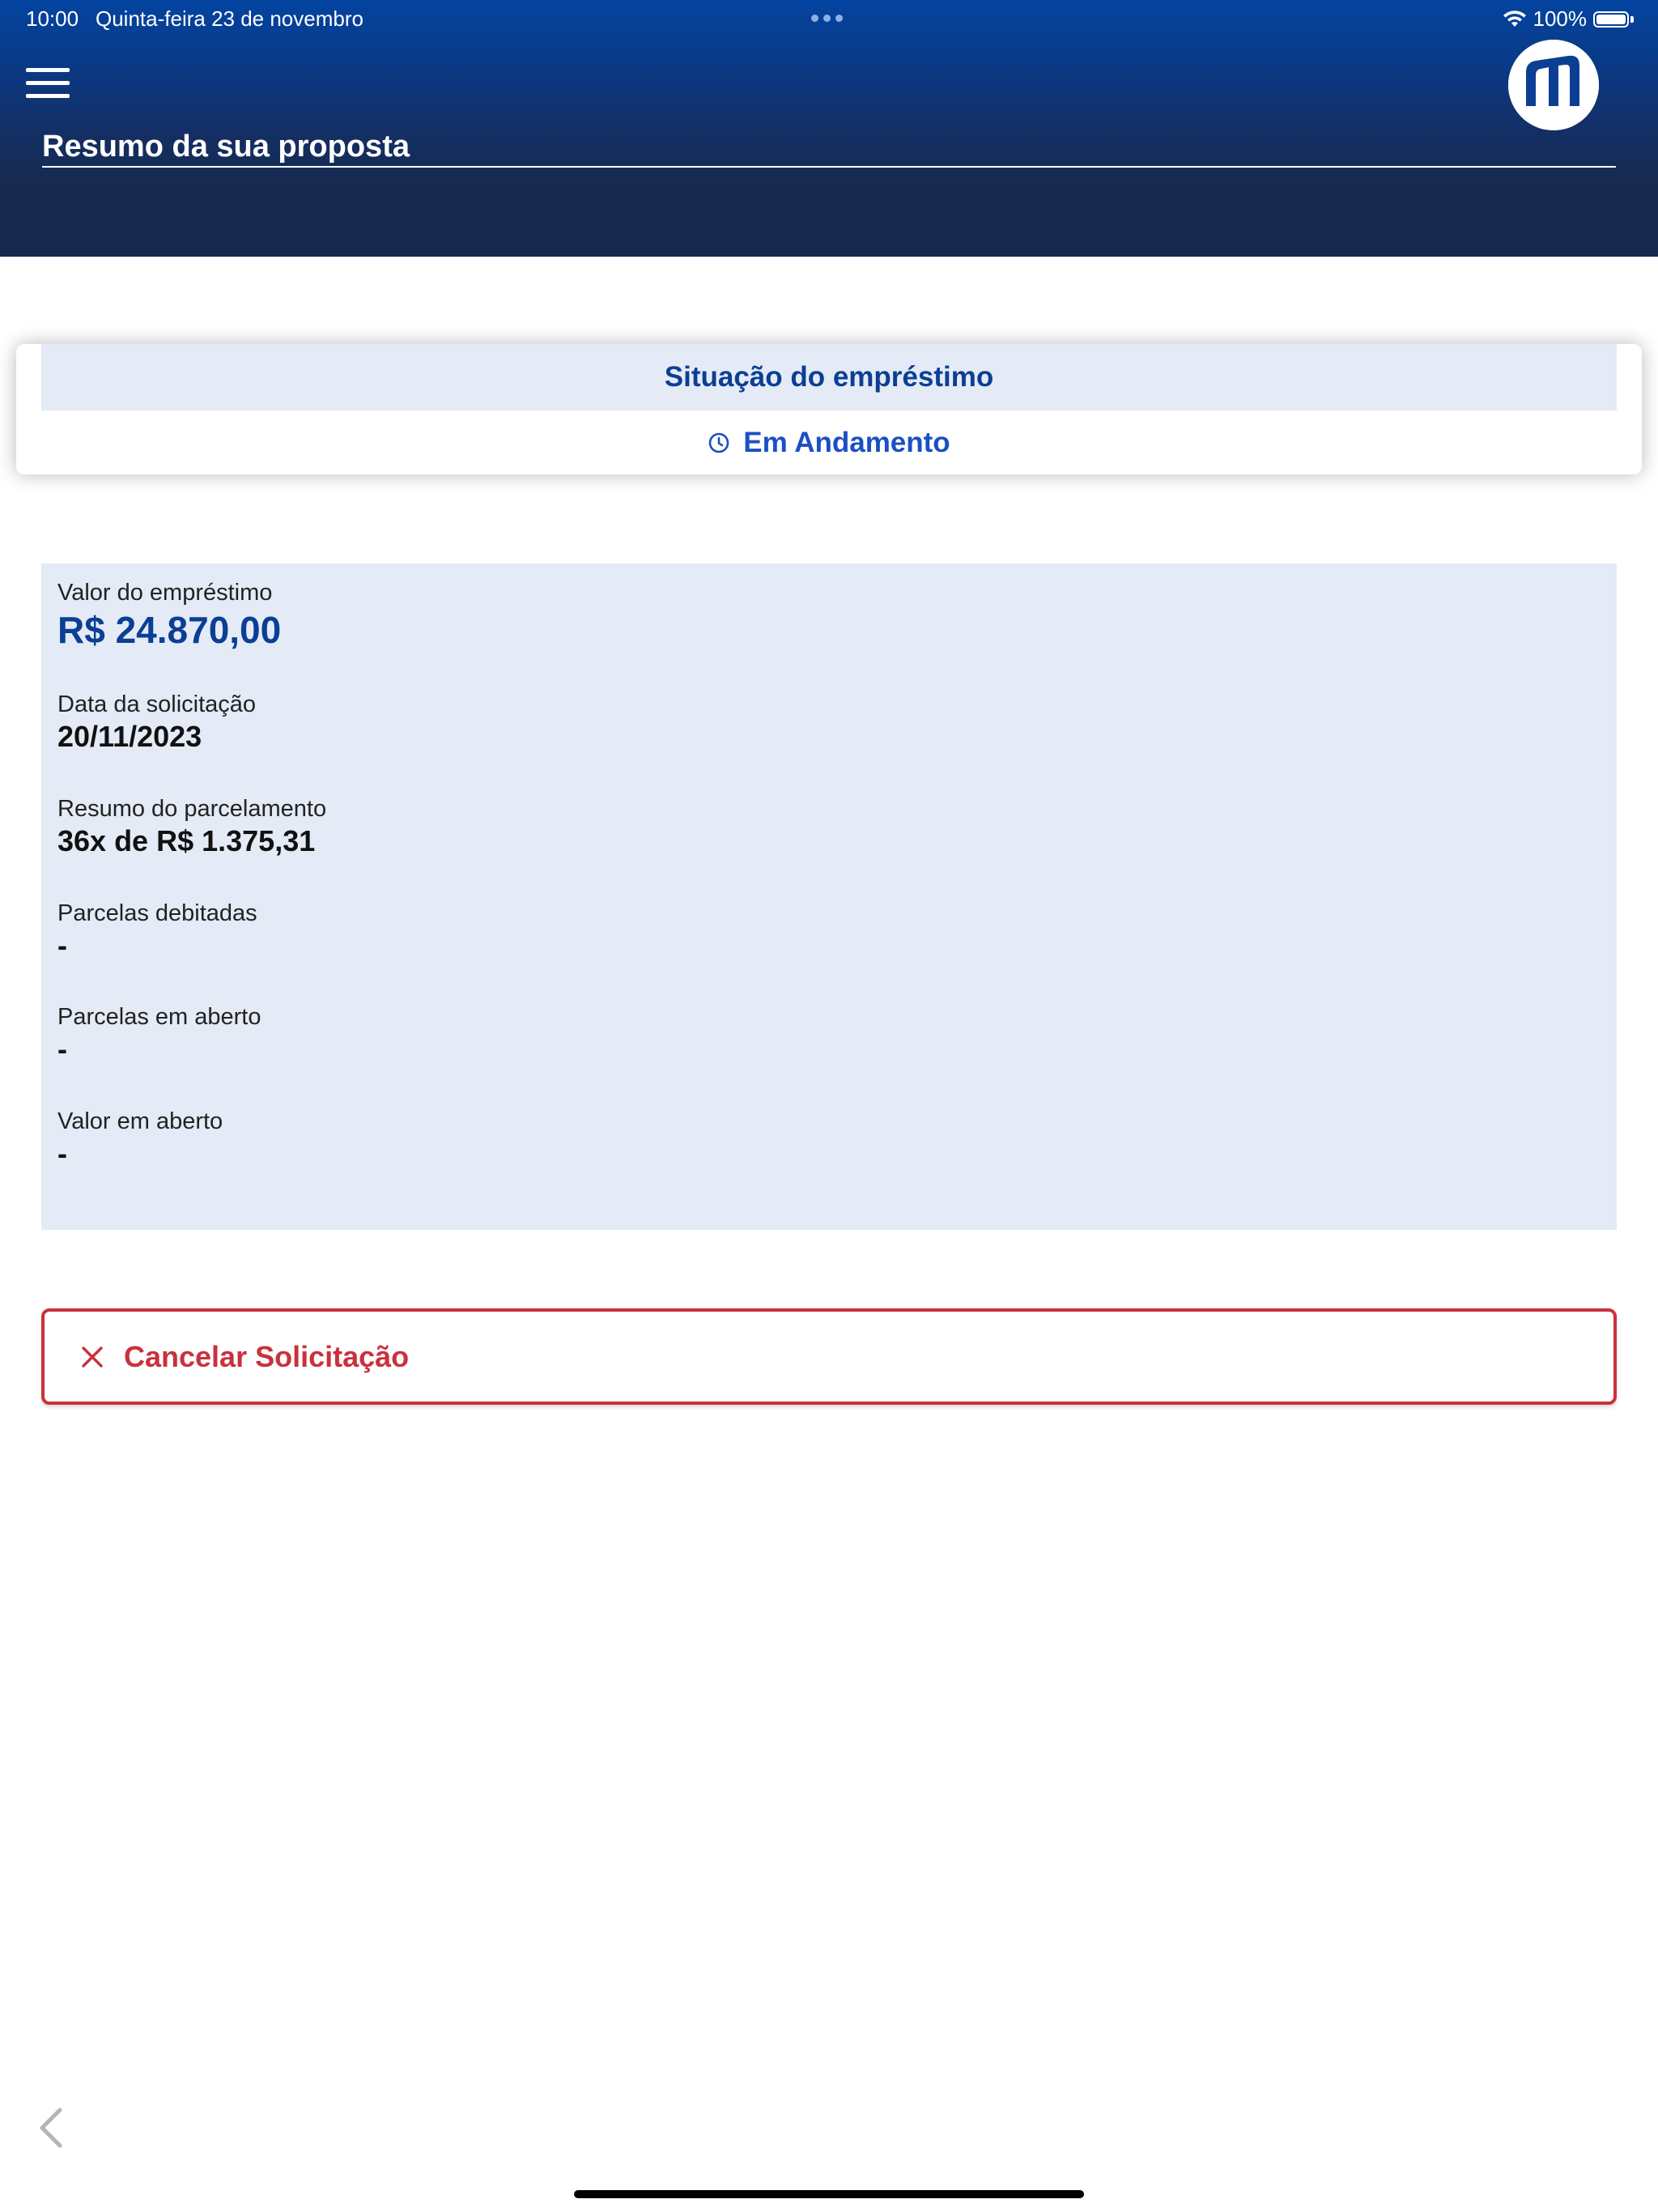 Image resolution: width=1658 pixels, height=2212 pixels. Describe the element at coordinates (159, 1035) in the screenshot. I see `open-installments-field: Parcelas em aberto -` at that location.